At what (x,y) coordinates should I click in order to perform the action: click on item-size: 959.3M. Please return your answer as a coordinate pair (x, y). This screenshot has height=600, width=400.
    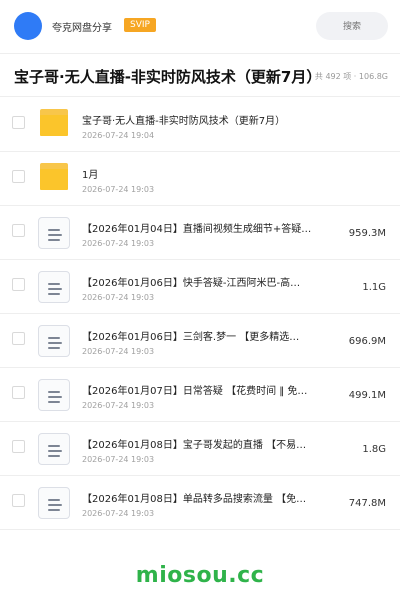
    Looking at the image, I should click on (367, 233).